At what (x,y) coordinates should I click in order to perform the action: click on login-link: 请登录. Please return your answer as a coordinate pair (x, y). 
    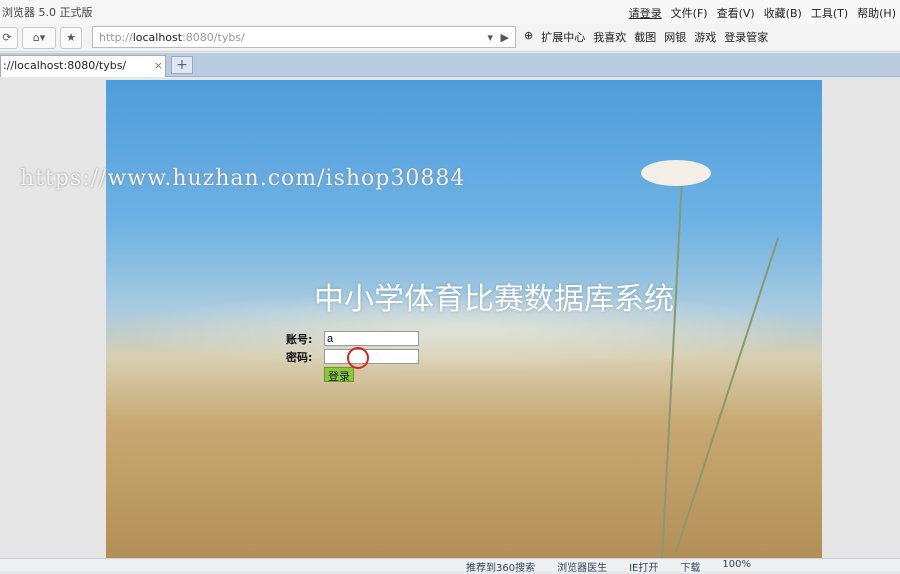
    Looking at the image, I should click on (645, 13).